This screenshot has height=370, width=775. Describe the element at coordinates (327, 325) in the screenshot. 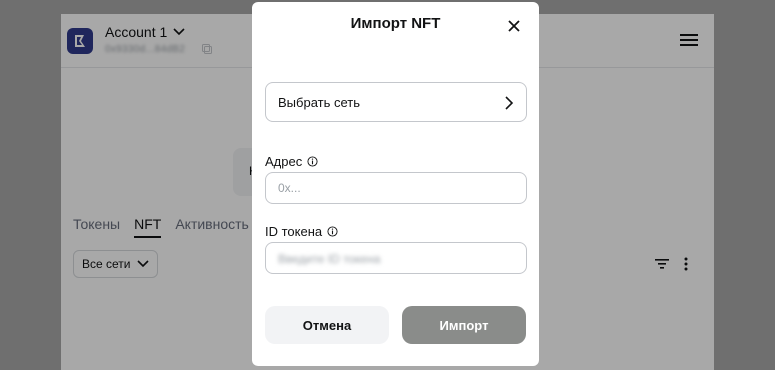

I see `cancel-button: Отмена` at that location.